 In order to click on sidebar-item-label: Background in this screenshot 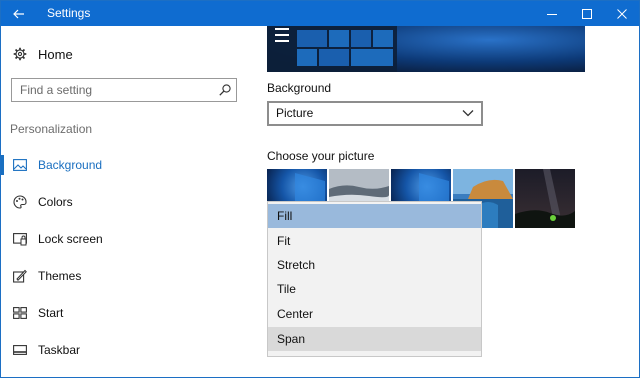, I will do `click(70, 165)`.